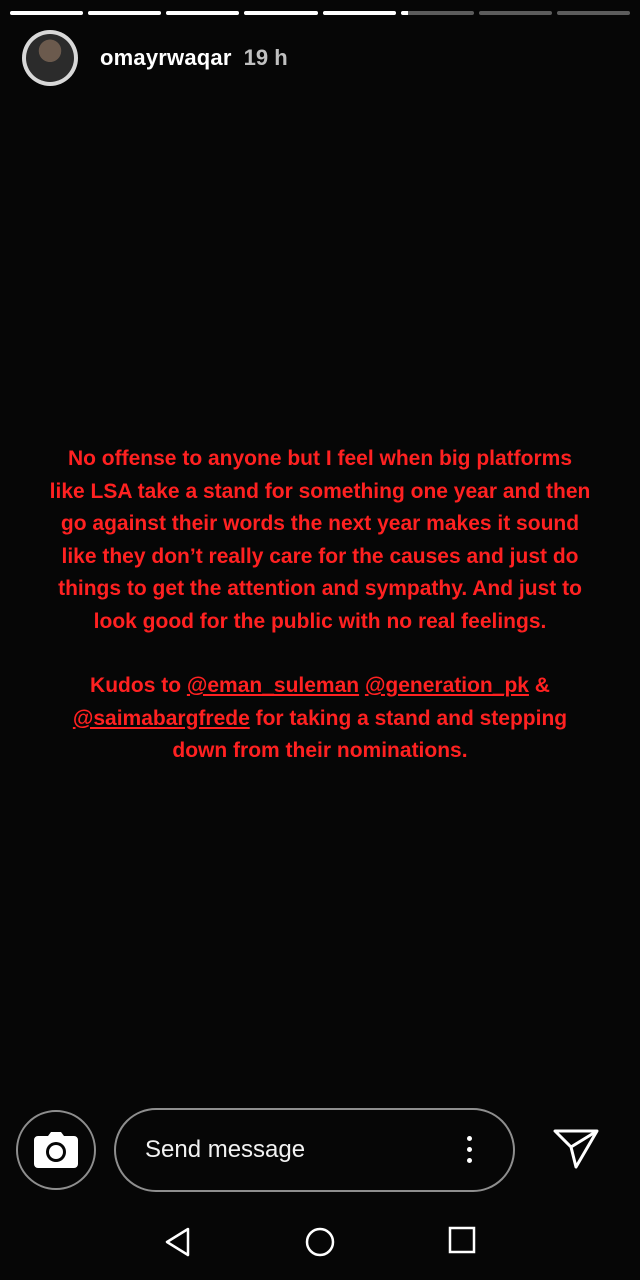 The width and height of the screenshot is (640, 1280). I want to click on story-header: omayrwaqar 19 h, so click(155, 58).